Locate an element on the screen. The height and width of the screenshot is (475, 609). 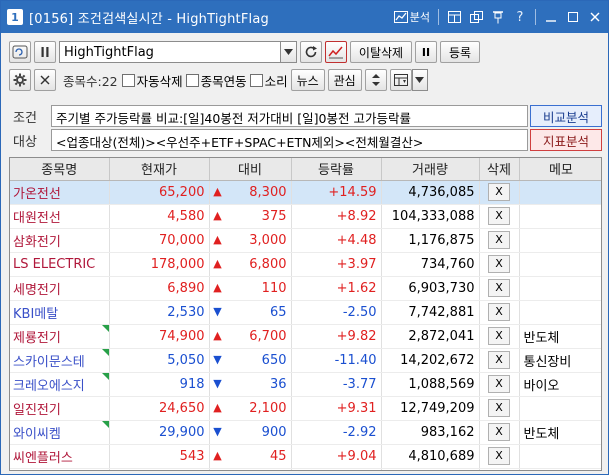
stock-name: 세명전기 is located at coordinates (60, 288).